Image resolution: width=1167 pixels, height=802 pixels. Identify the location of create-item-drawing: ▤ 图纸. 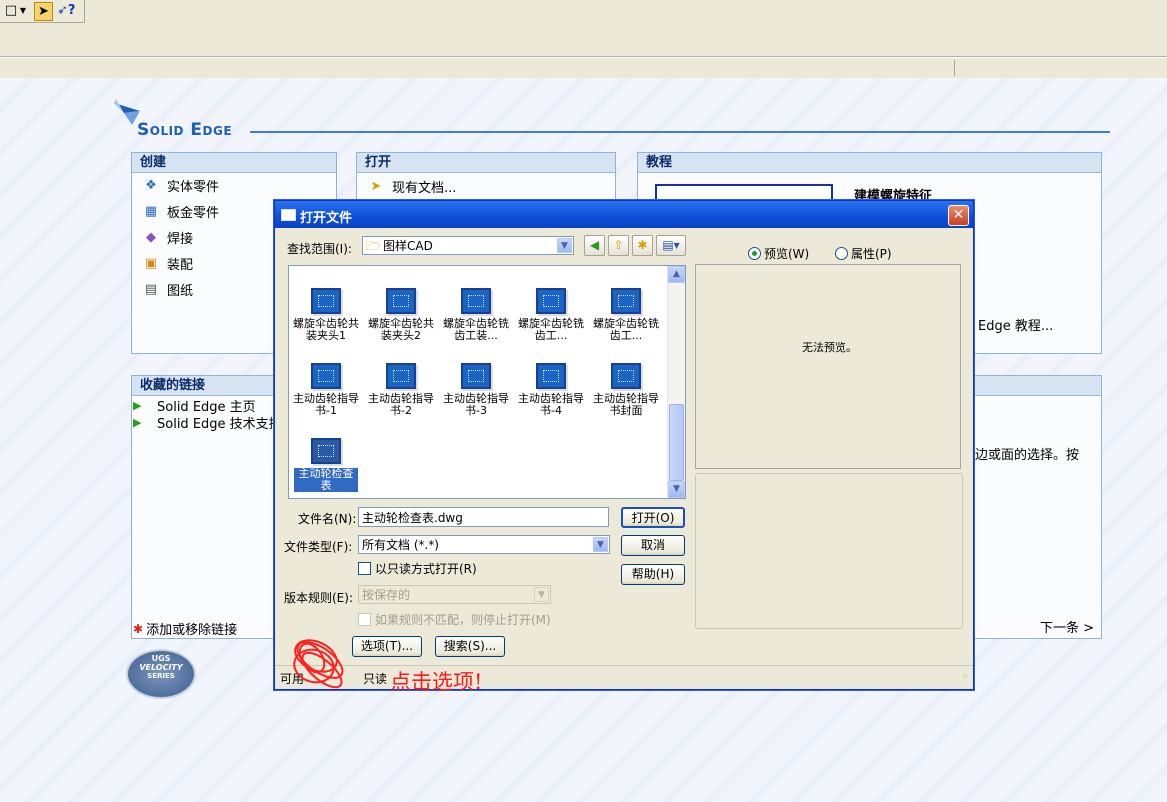
(168, 290).